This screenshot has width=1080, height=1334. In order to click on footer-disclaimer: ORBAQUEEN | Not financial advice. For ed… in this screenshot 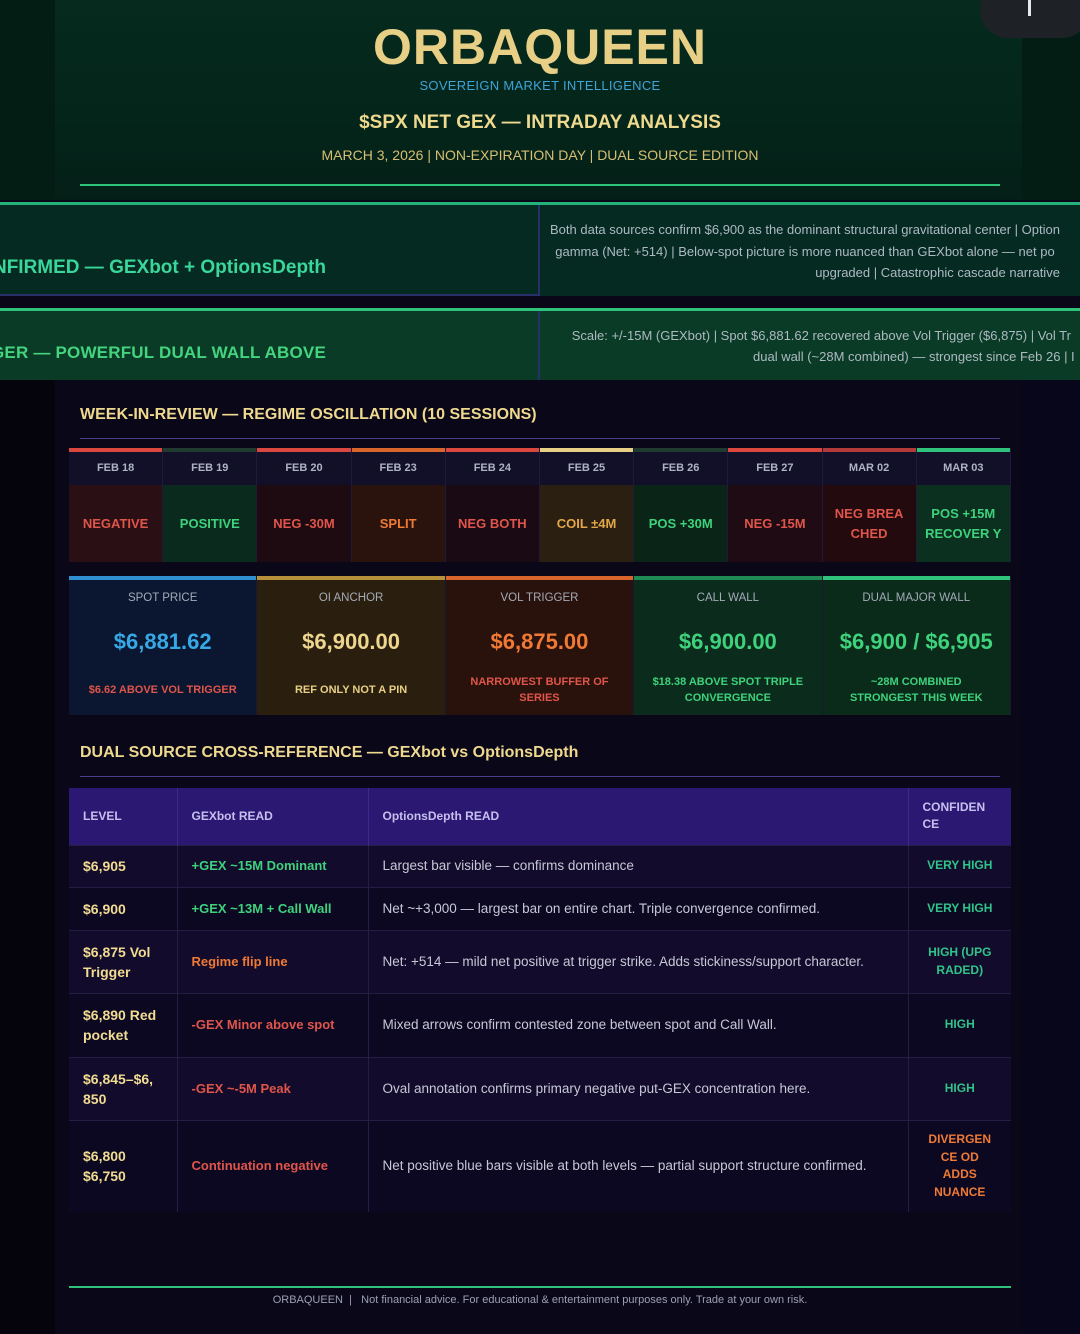, I will do `click(540, 1300)`.